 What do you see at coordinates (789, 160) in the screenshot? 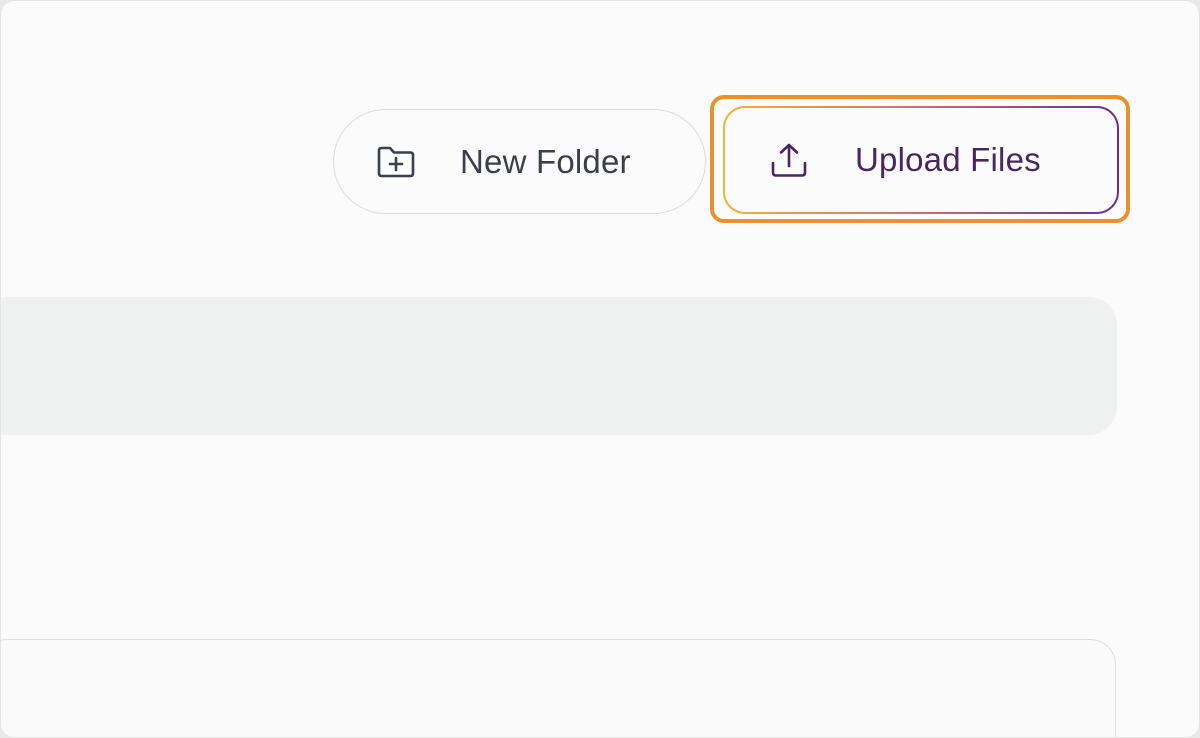
I see `upload-icon` at bounding box center [789, 160].